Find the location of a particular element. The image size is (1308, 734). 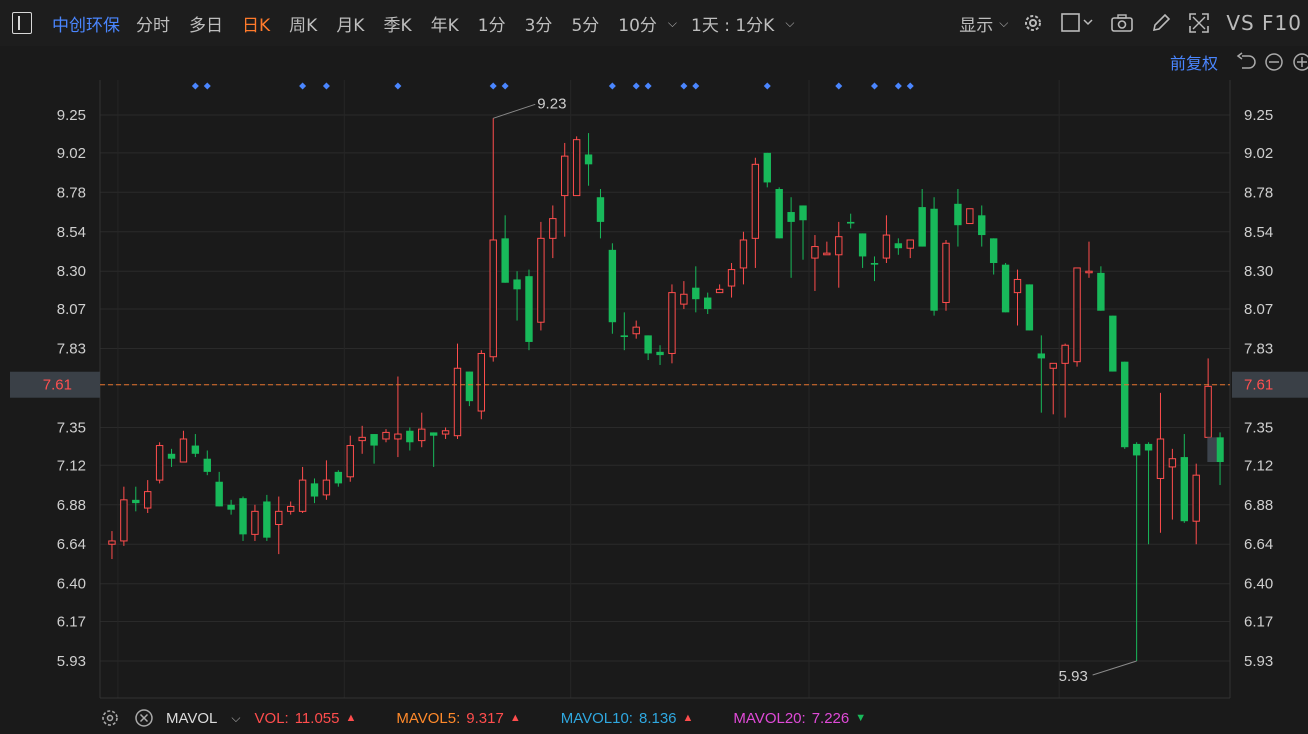

y-tick-label-right: 8.07 is located at coordinates (1258, 309).